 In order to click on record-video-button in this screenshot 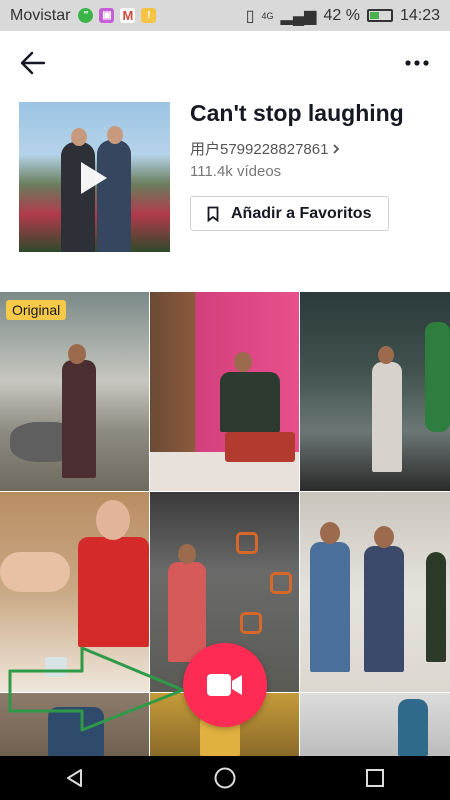, I will do `click(225, 685)`.